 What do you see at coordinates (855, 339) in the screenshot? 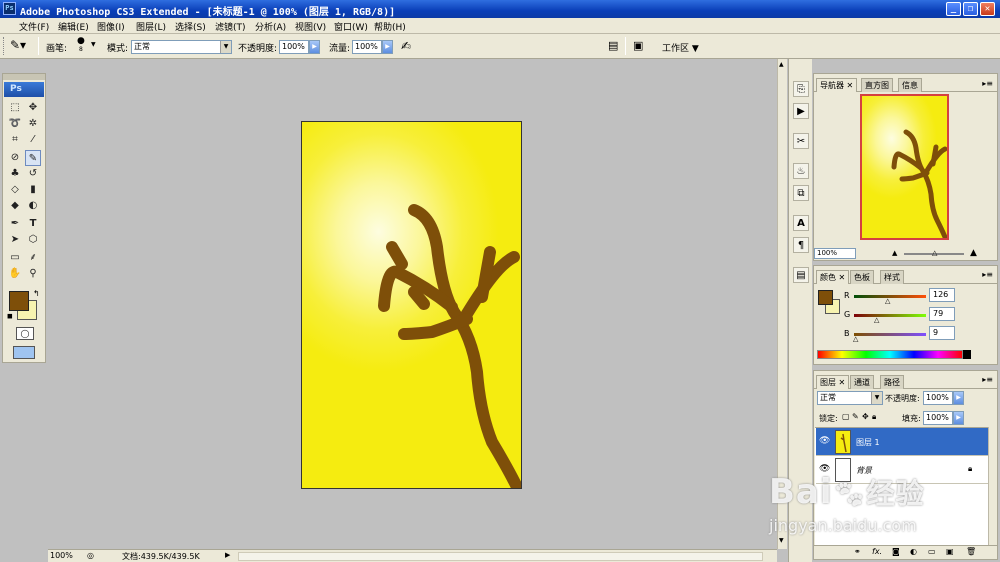
I see `blue-slider-thumb: △` at bounding box center [855, 339].